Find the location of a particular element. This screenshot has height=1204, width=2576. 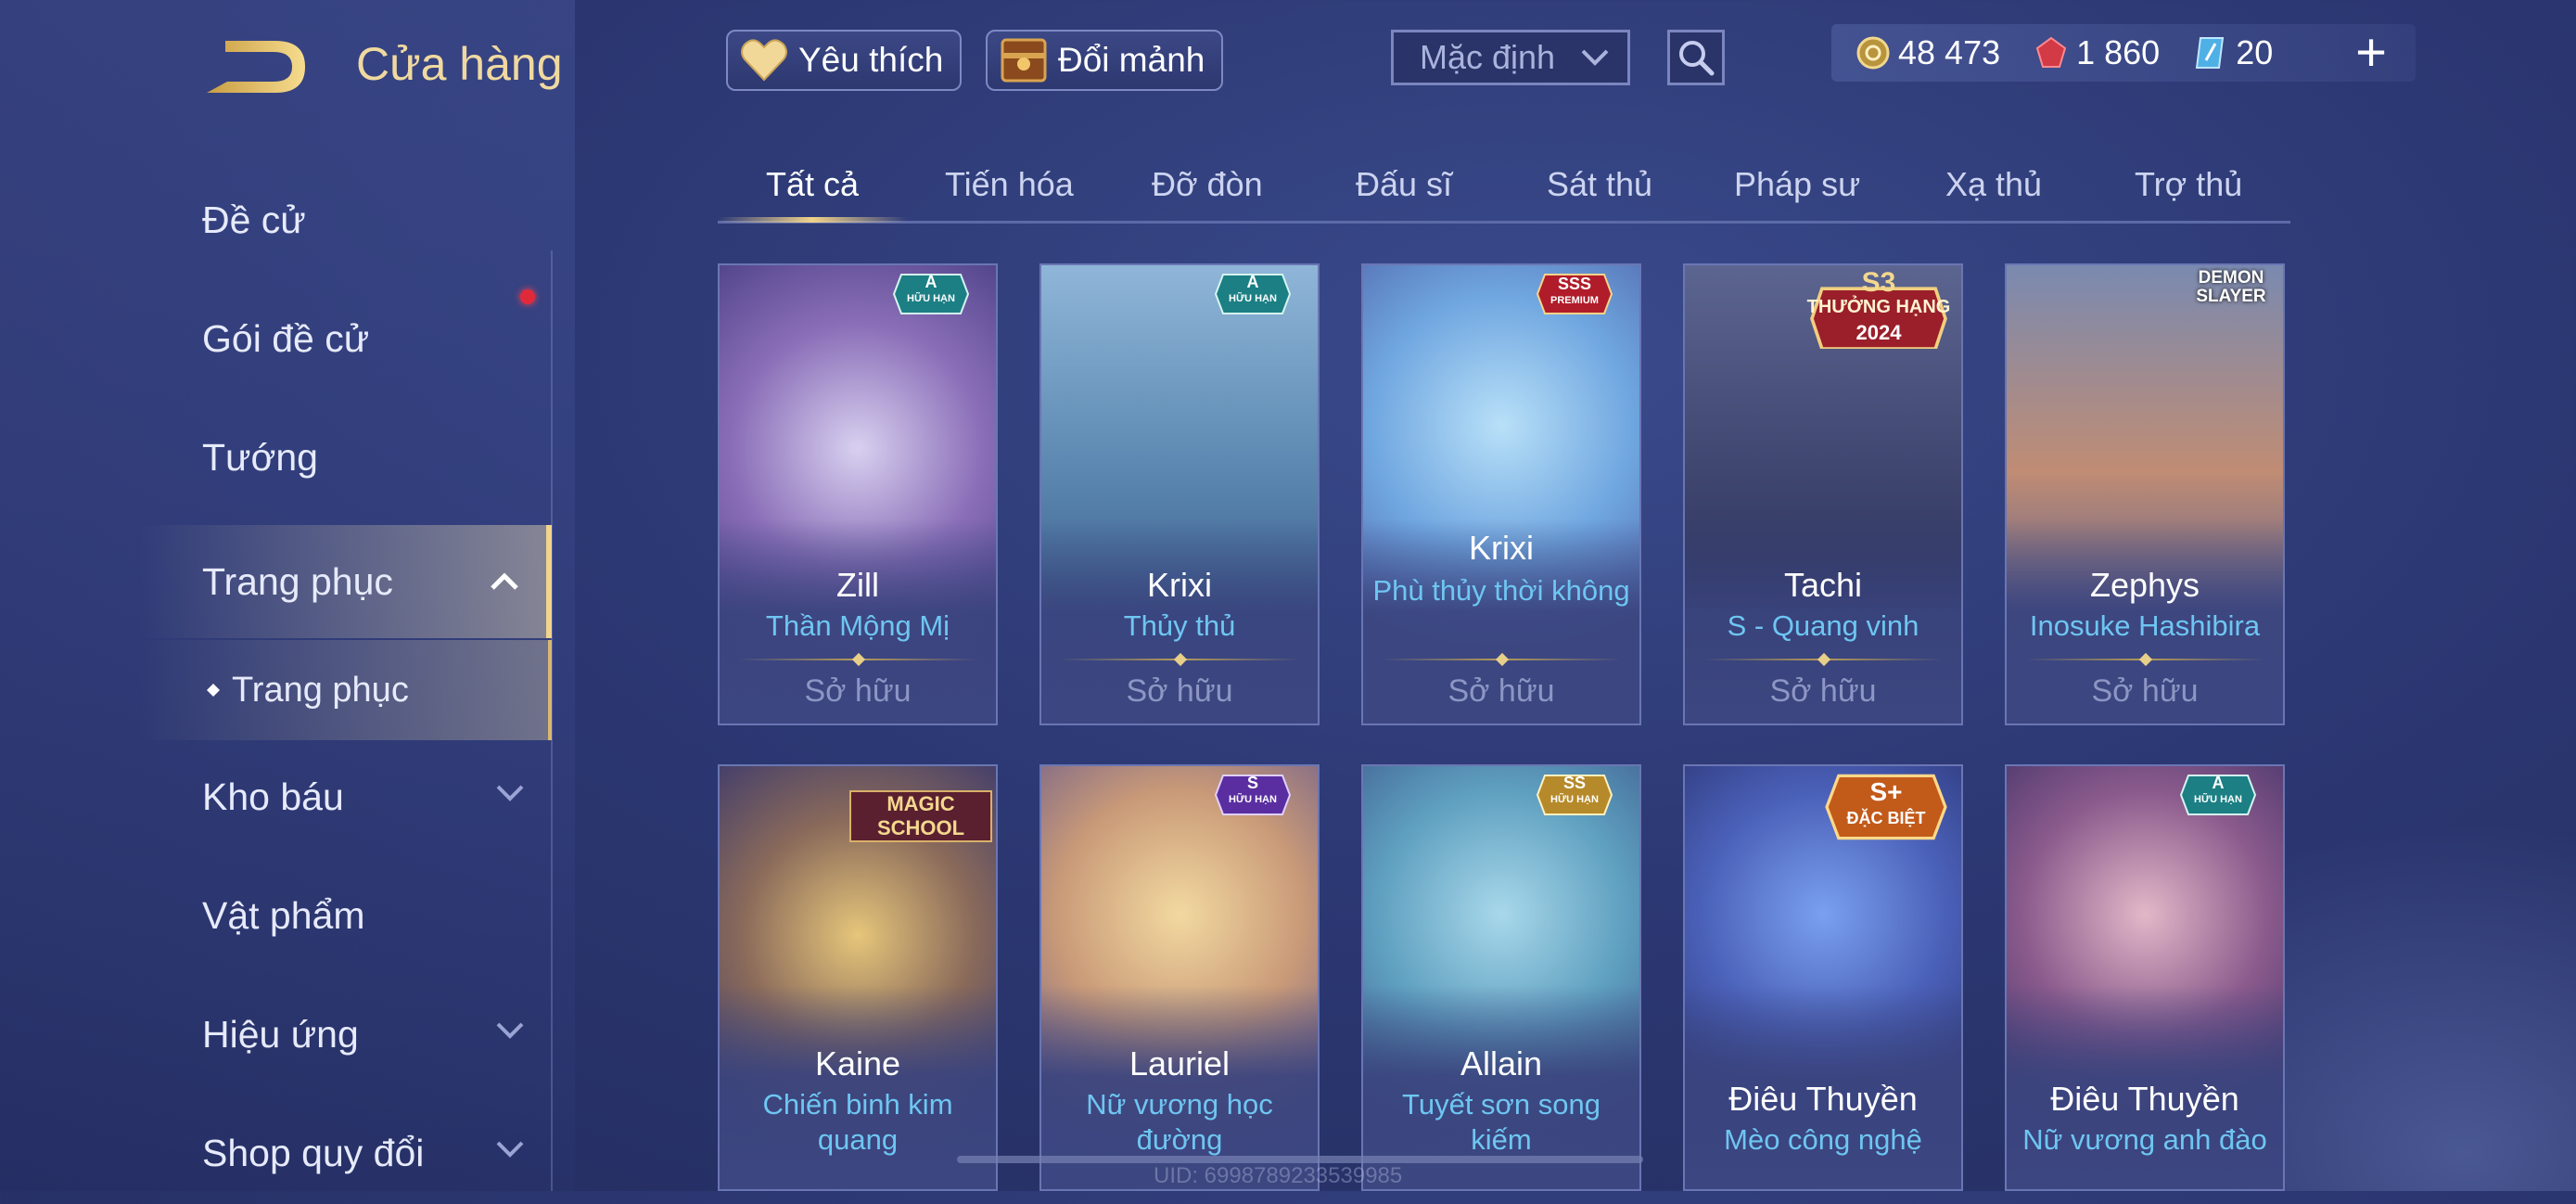

gem-amount: 1 860 is located at coordinates (2118, 52).